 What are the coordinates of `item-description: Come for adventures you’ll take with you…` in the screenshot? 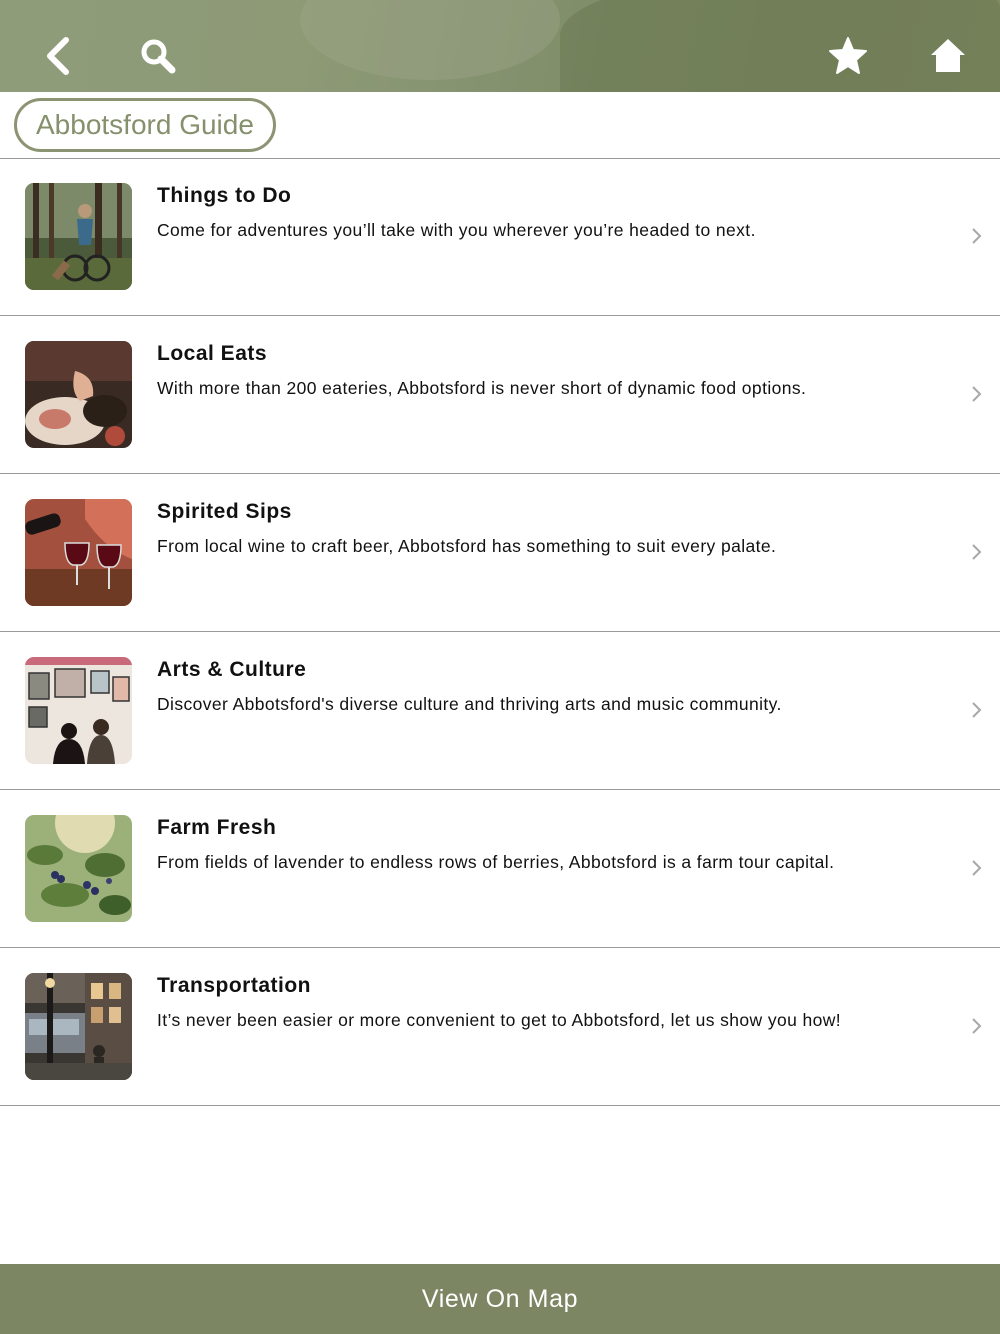 It's located at (456, 230).